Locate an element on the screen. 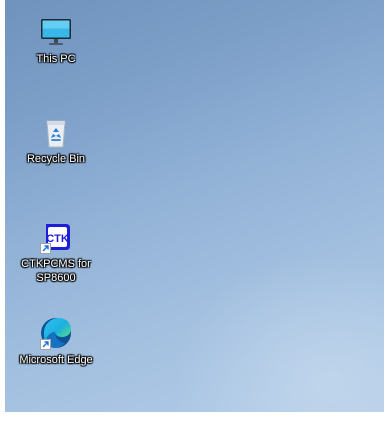 This screenshot has height=422, width=384. desktop-icon-label: Recycle Bin is located at coordinates (56, 159).